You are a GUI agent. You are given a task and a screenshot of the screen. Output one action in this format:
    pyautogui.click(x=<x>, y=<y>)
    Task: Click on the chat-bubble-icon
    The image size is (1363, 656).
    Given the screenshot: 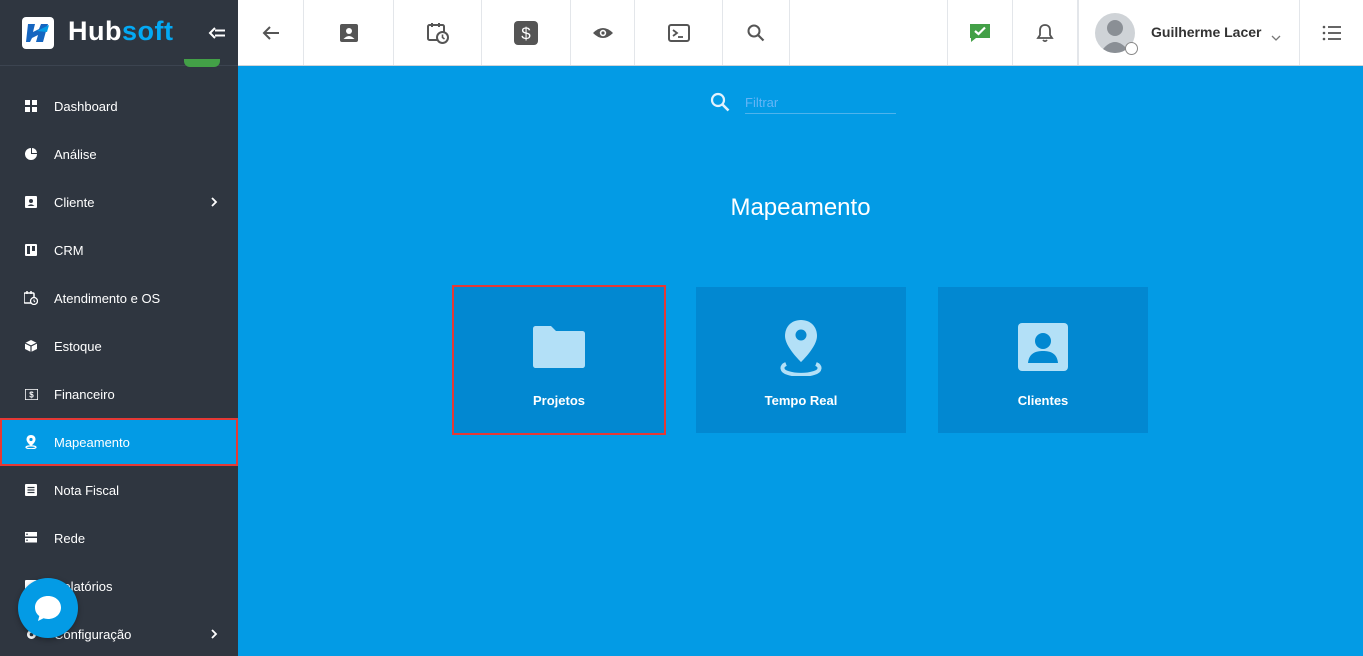 What is the action you would take?
    pyautogui.click(x=48, y=608)
    